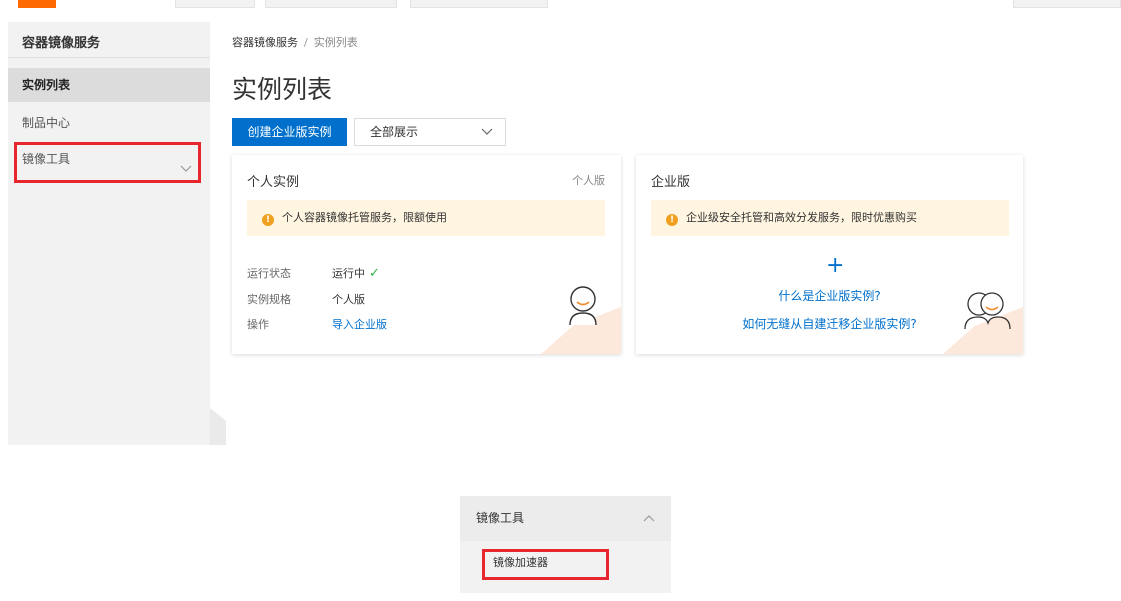 The image size is (1121, 601). Describe the element at coordinates (46, 85) in the screenshot. I see `sidebar-item-label: 实例列表` at that location.